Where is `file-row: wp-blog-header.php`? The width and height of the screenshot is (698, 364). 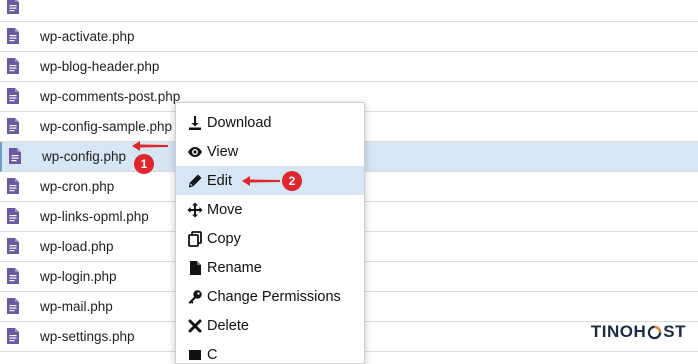 file-row: wp-blog-header.php is located at coordinates (349, 67).